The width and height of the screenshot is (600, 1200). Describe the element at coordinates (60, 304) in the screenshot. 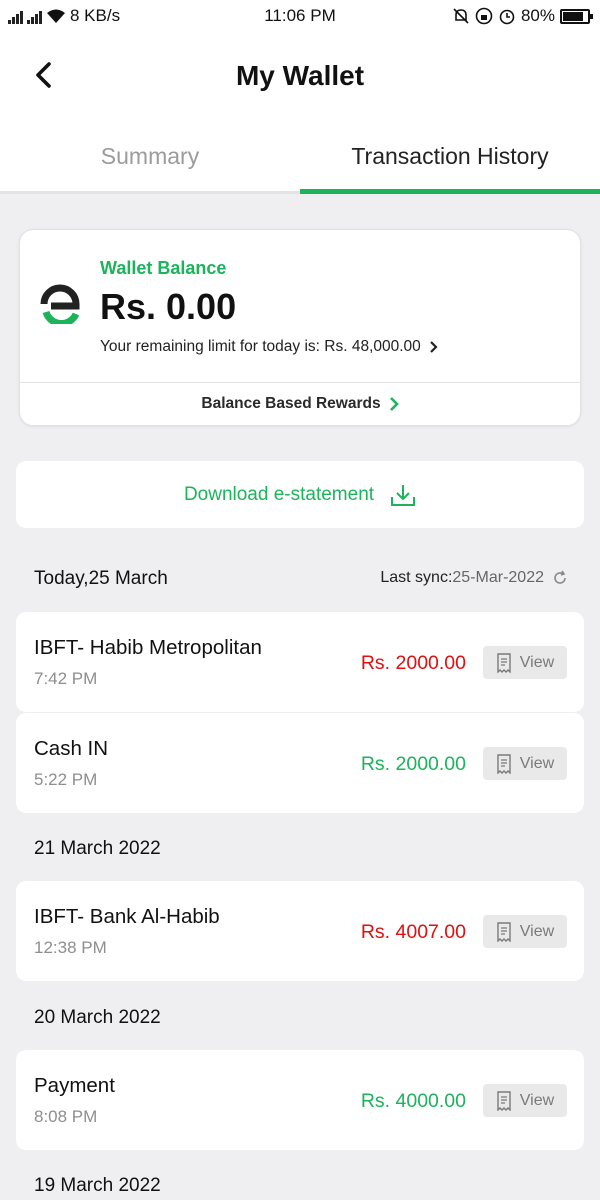

I see `easypaisa-logo` at that location.